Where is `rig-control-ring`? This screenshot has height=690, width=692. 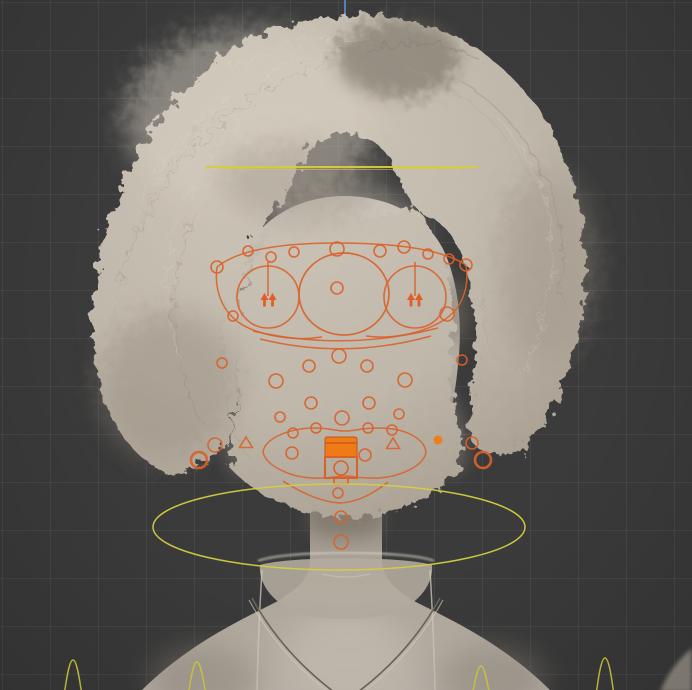
rig-control-ring is located at coordinates (483, 460).